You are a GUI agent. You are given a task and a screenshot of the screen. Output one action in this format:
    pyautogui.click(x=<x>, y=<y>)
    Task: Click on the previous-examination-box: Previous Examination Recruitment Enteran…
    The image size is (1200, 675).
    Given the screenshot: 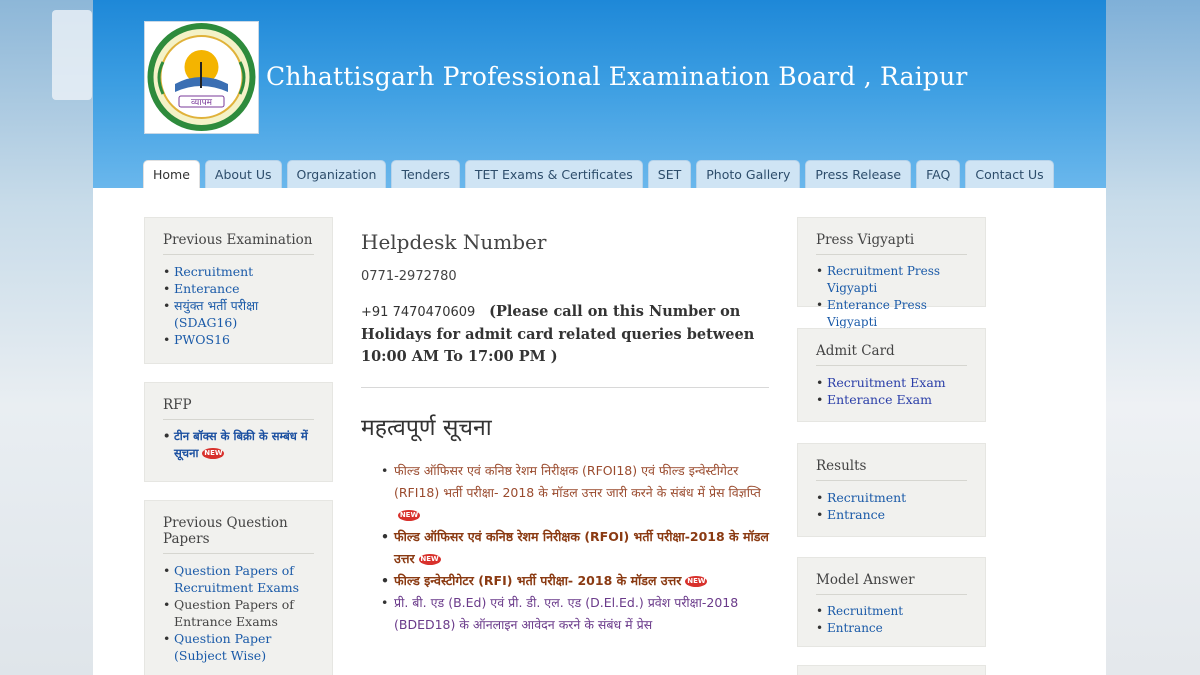 What is the action you would take?
    pyautogui.click(x=238, y=290)
    